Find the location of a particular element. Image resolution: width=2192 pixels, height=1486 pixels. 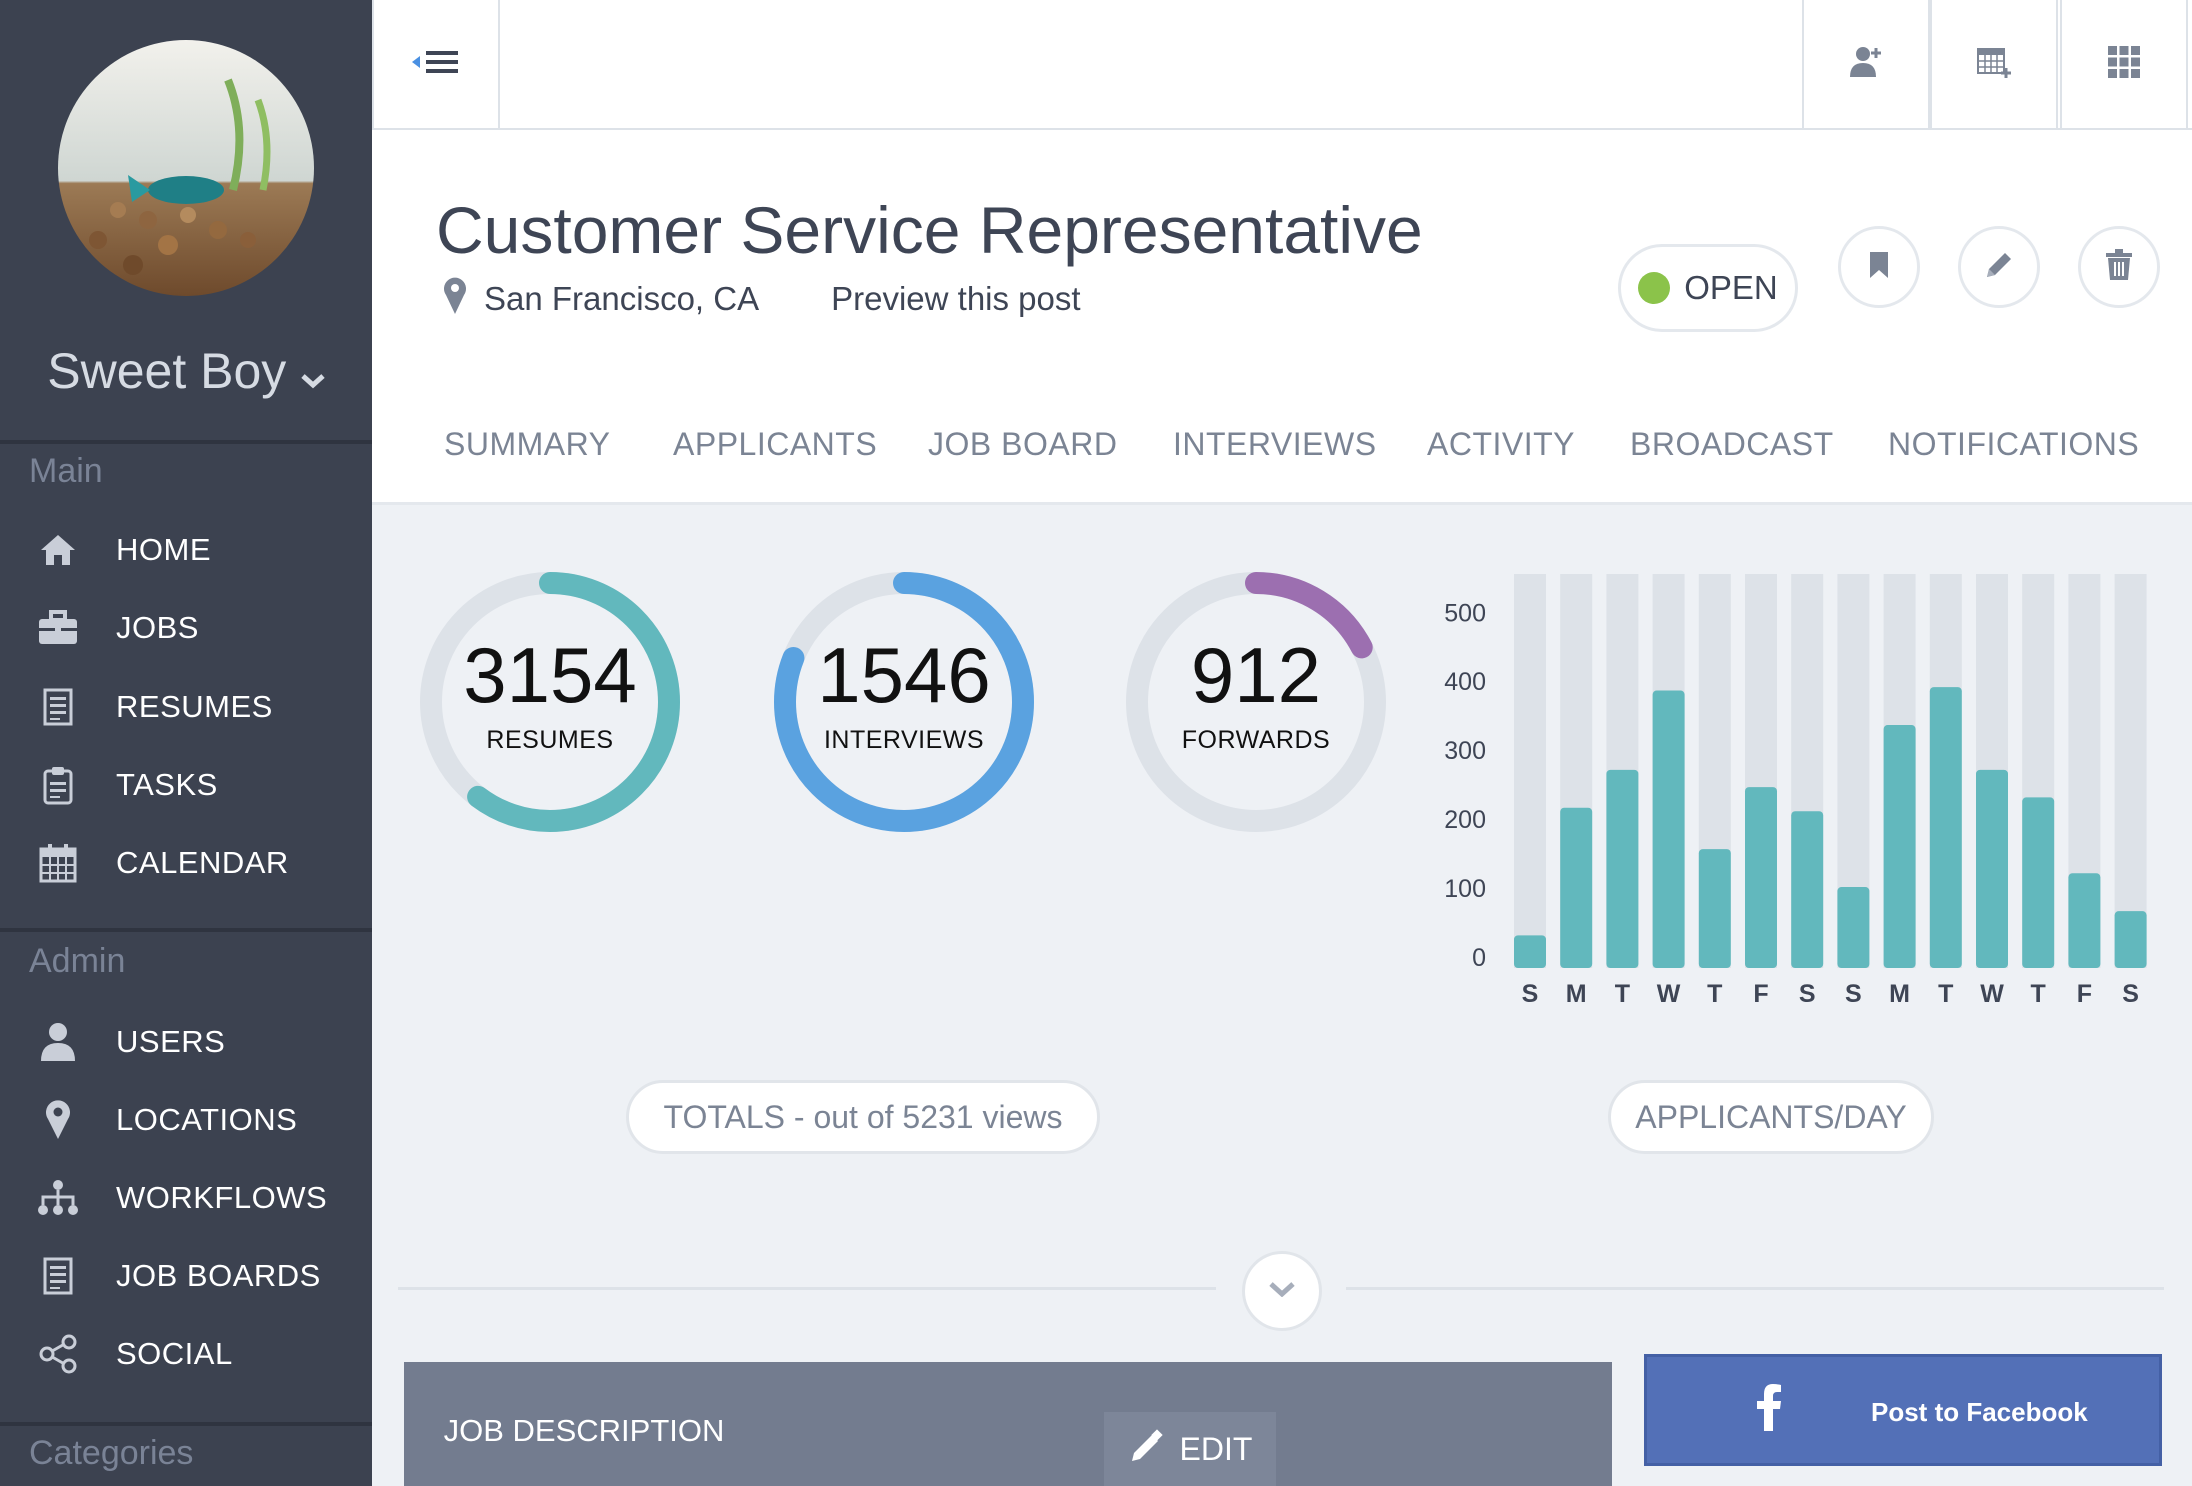

sitemap-icon is located at coordinates (58, 1198).